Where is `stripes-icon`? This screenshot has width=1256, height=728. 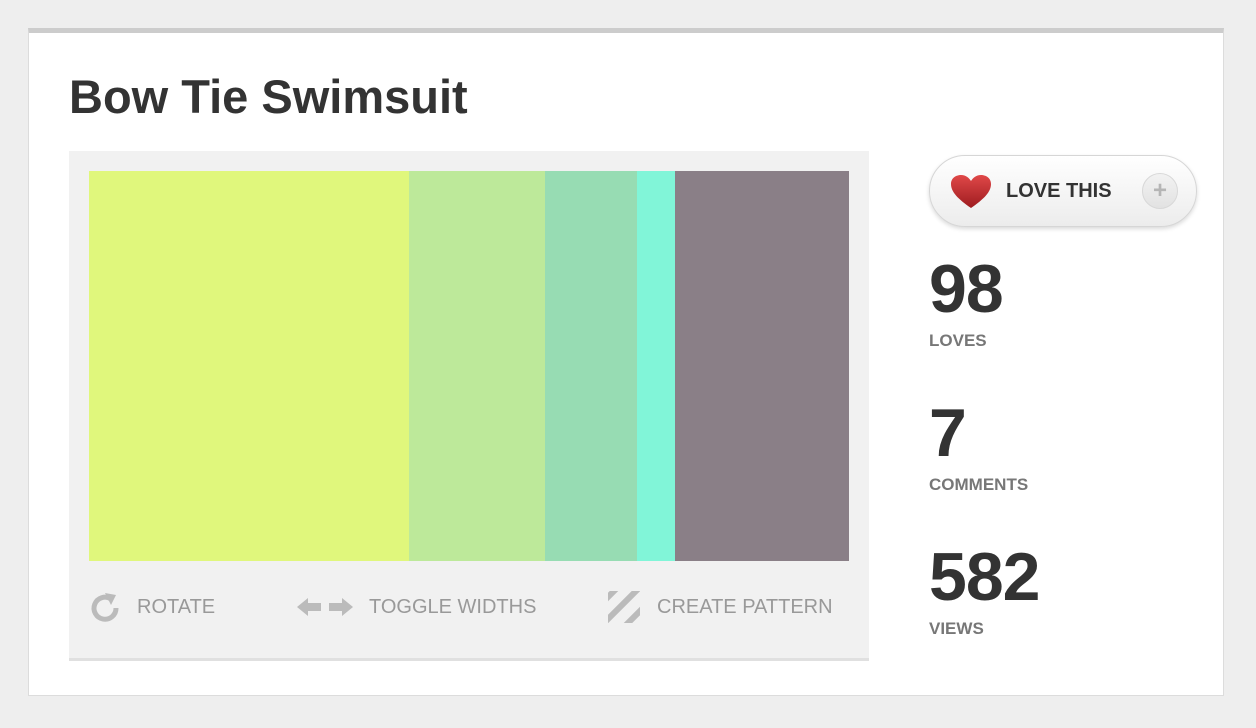
stripes-icon is located at coordinates (624, 607).